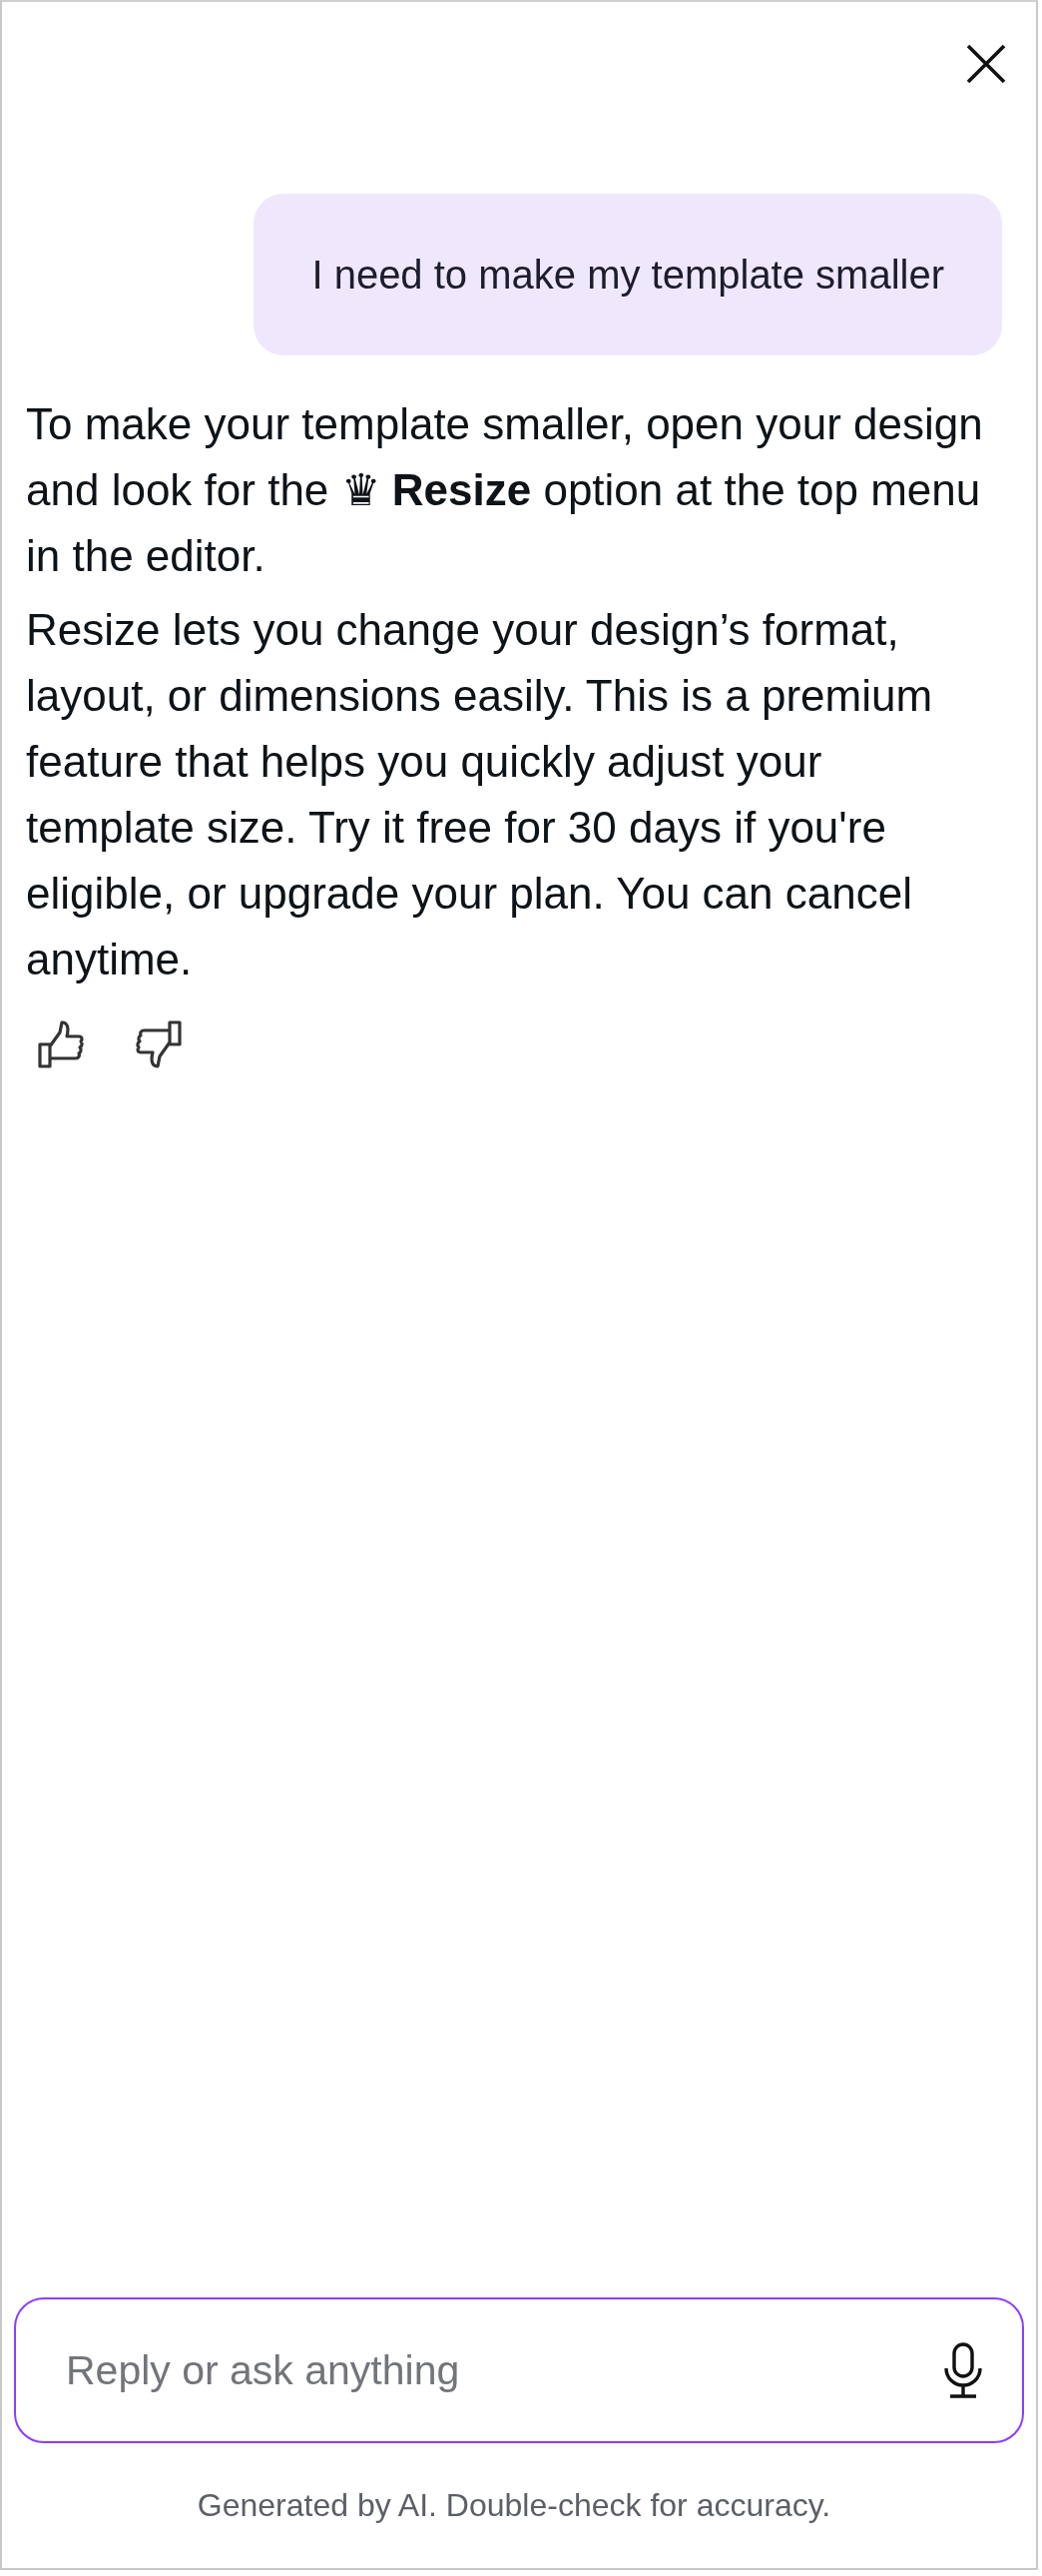 The height and width of the screenshot is (2576, 1042). I want to click on microphone-button, so click(963, 2370).